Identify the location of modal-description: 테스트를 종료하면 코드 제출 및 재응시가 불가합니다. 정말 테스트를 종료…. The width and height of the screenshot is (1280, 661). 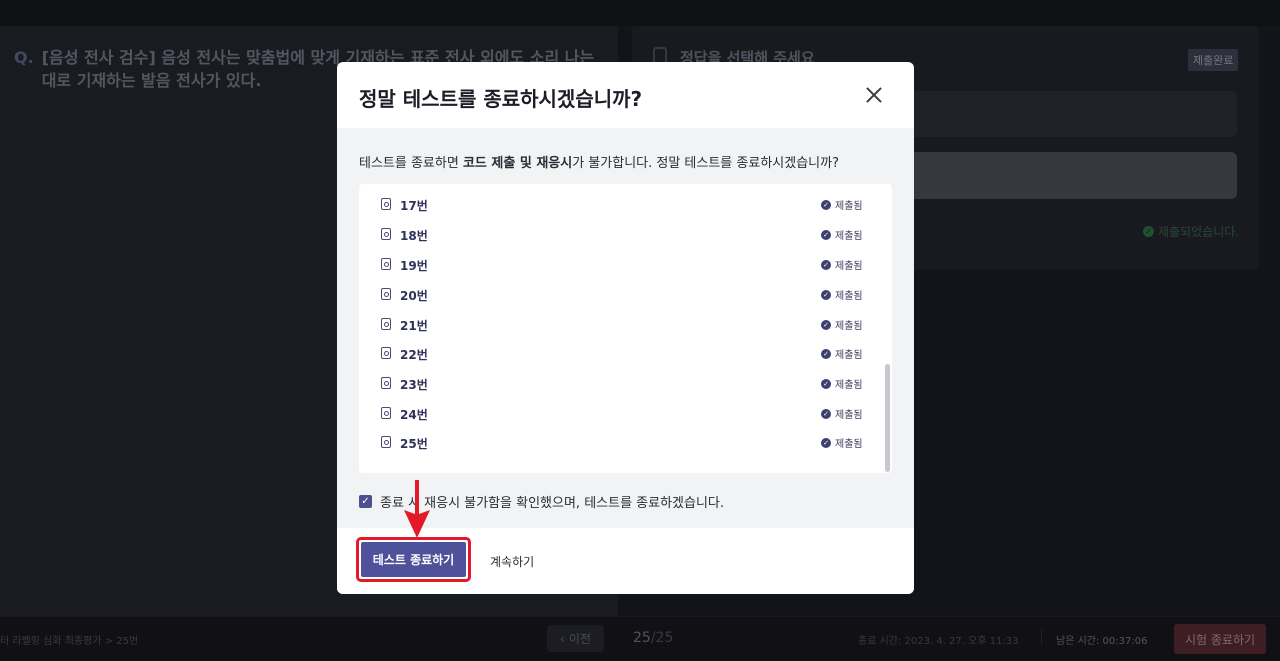
(599, 161).